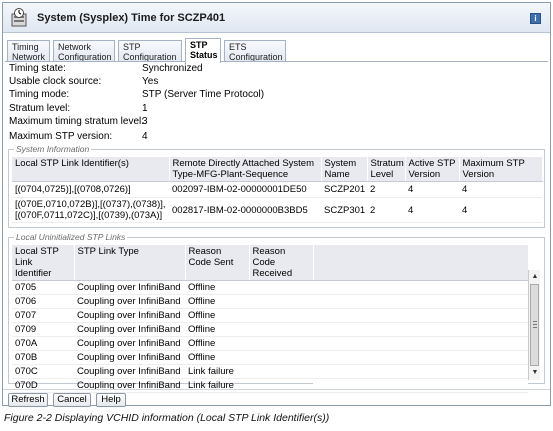 The width and height of the screenshot is (553, 431). I want to click on property-value: Synchronized, so click(172, 68).